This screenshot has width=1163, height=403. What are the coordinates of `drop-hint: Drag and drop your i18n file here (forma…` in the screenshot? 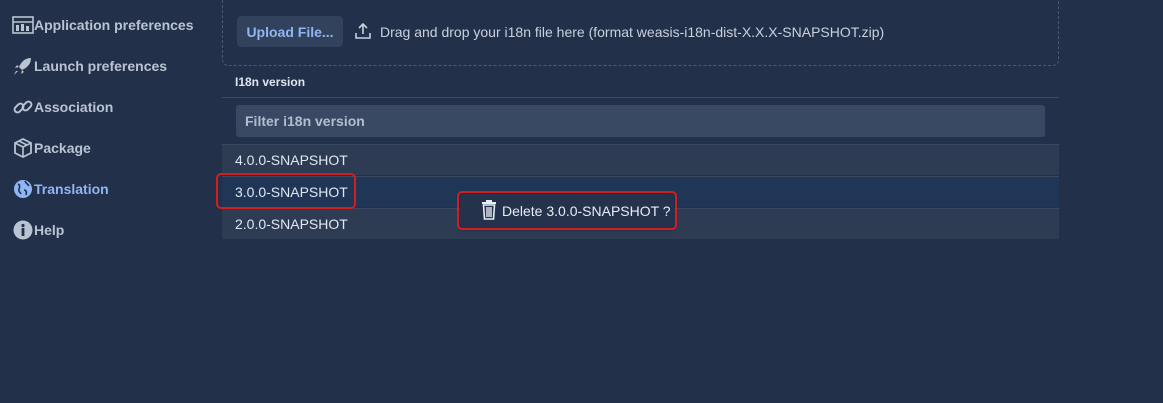 It's located at (619, 32).